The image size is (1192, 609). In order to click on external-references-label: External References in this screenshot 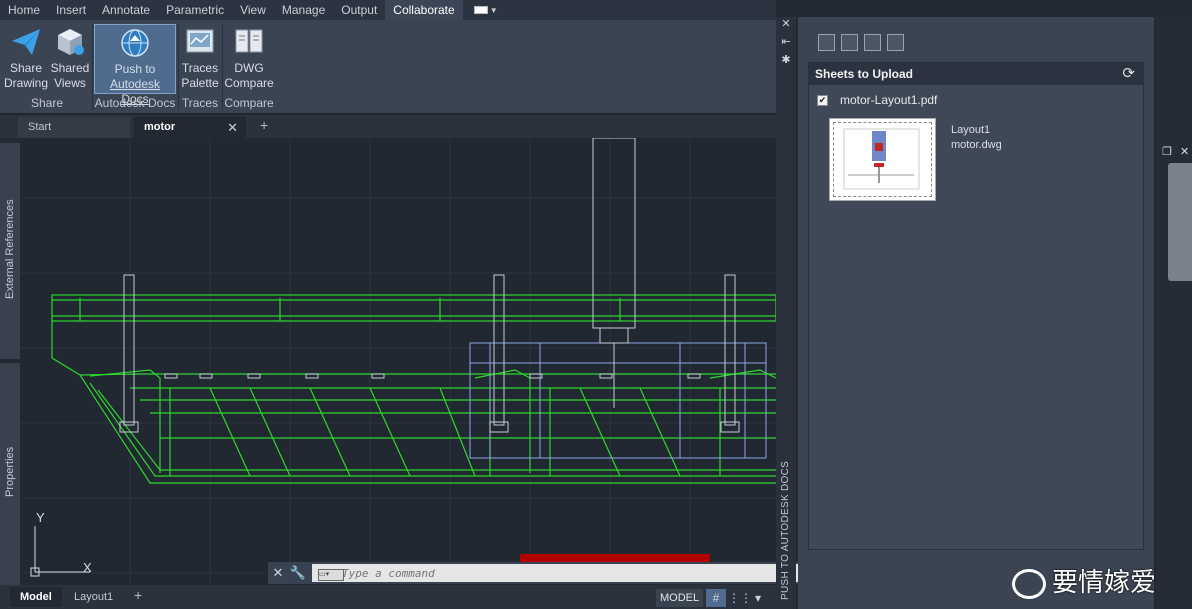, I will do `click(10, 249)`.